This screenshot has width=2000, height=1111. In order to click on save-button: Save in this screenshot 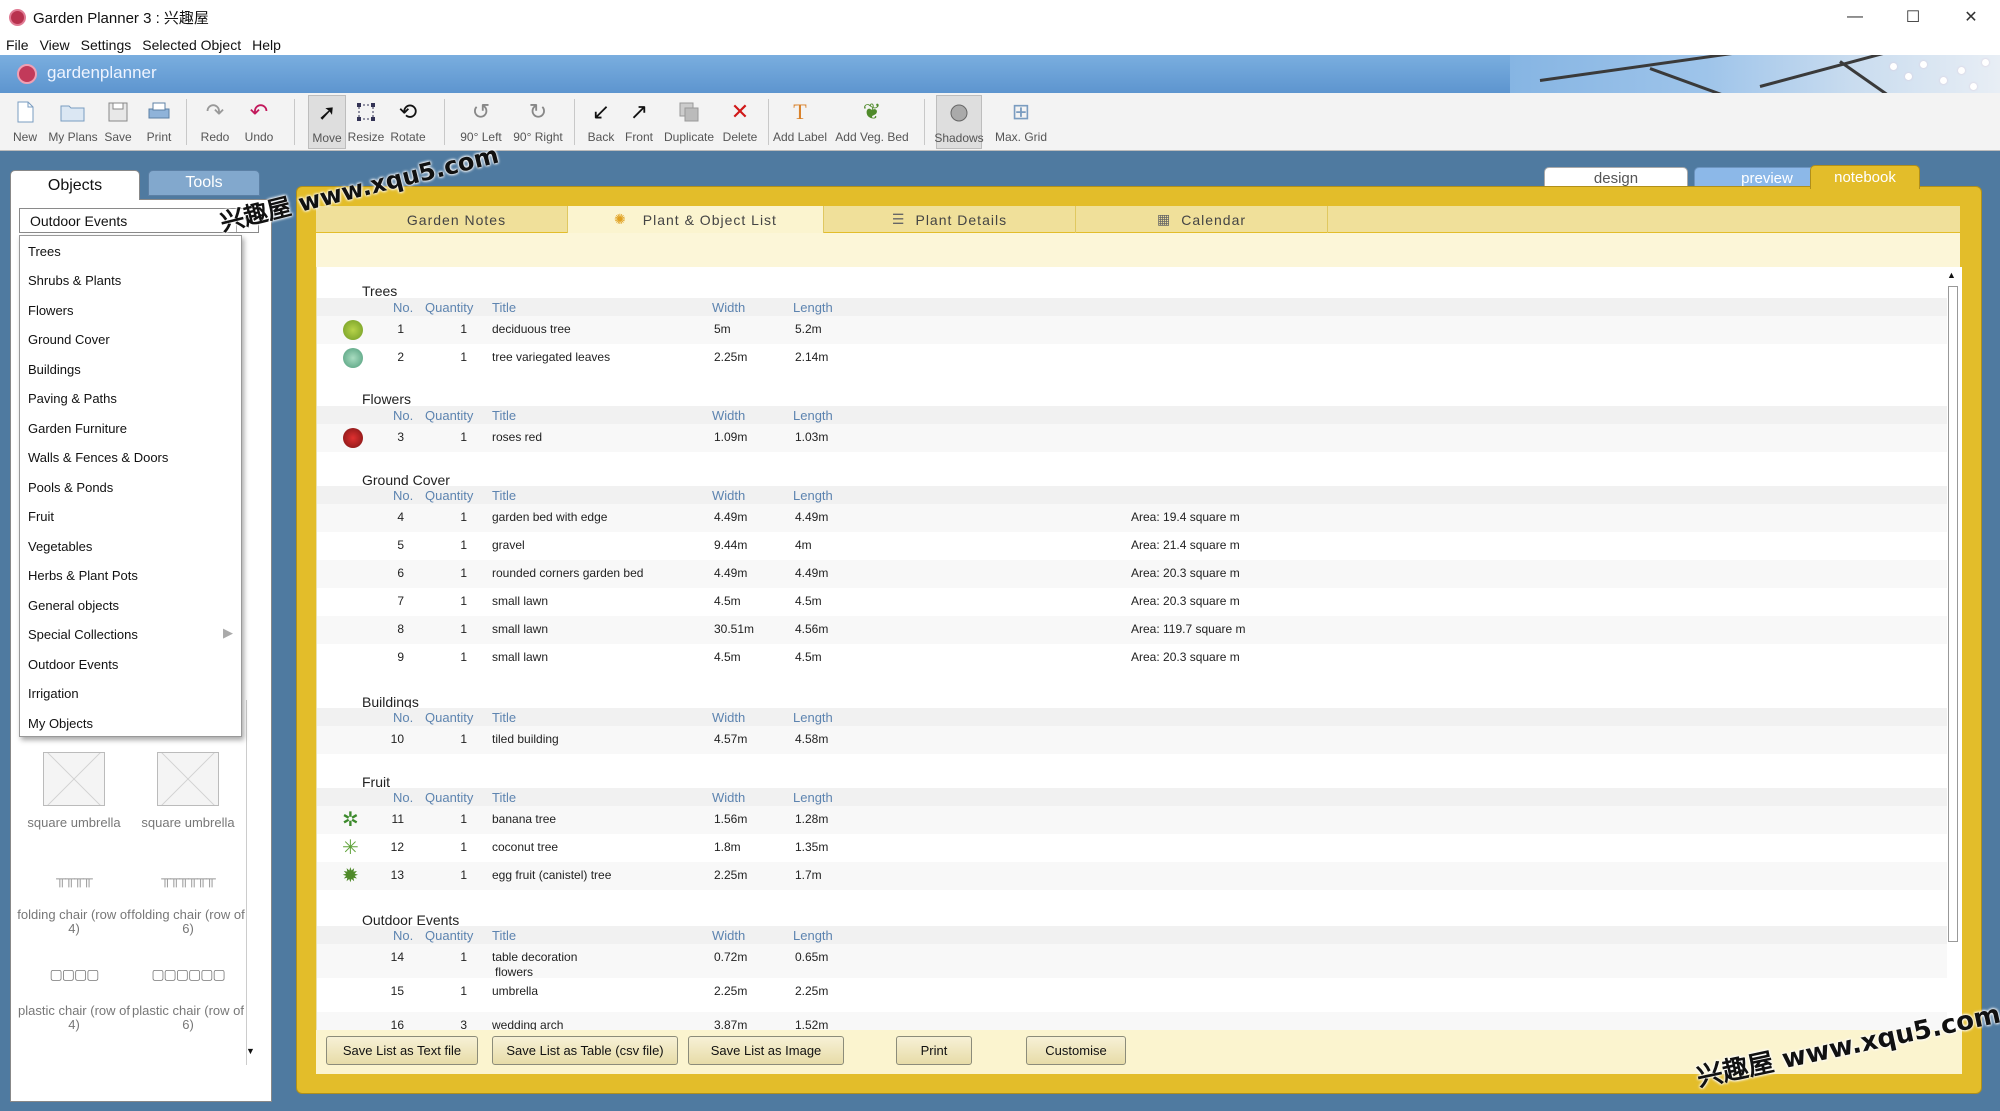, I will do `click(118, 122)`.